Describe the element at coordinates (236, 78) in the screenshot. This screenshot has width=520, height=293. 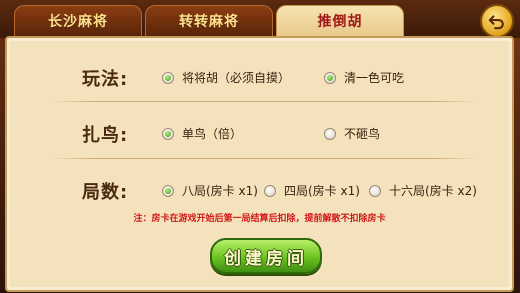
I see `option-label: 将将胡（必须自摸）` at that location.